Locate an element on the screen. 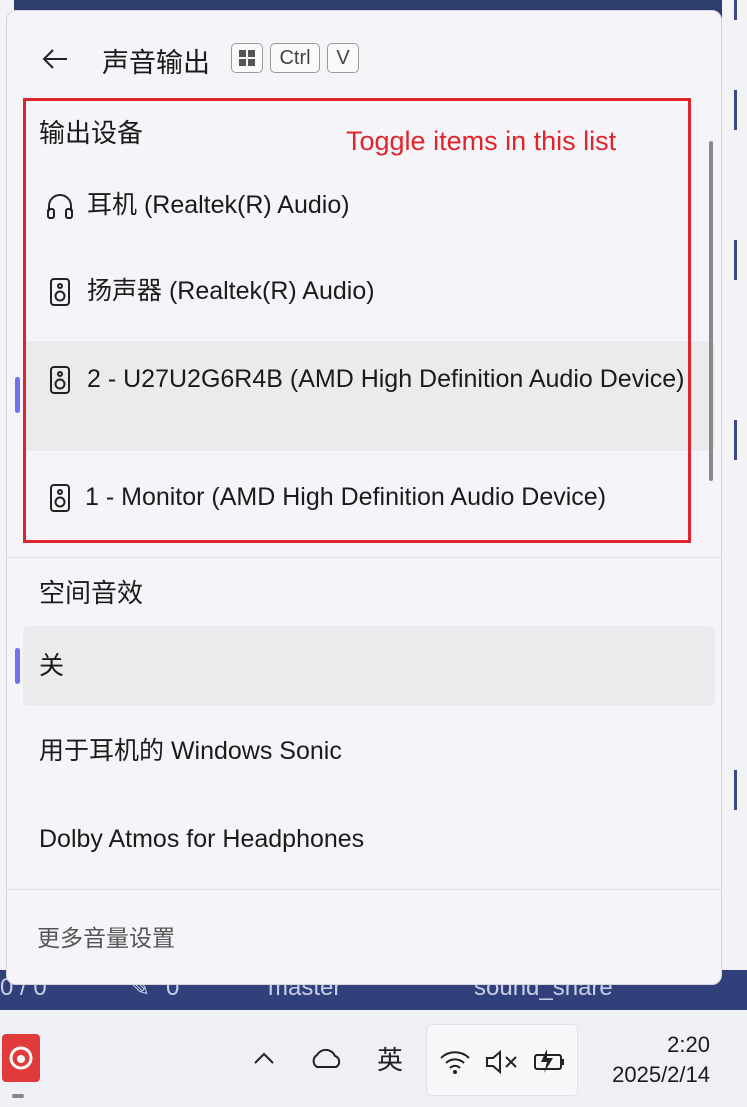 This screenshot has width=747, height=1107. back-button is located at coordinates (55, 59).